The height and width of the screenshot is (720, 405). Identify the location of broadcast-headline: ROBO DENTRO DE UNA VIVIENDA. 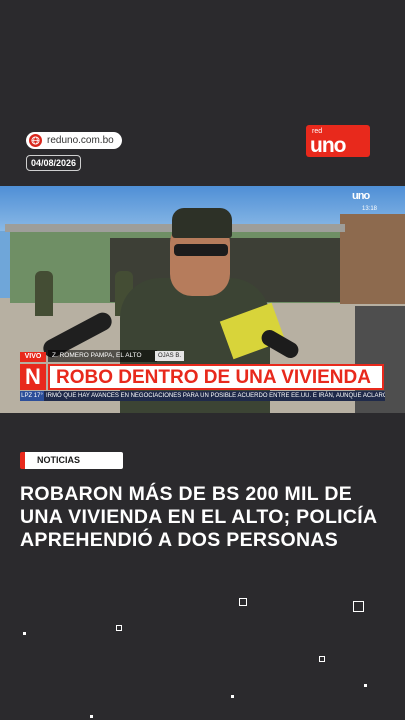
(213, 377).